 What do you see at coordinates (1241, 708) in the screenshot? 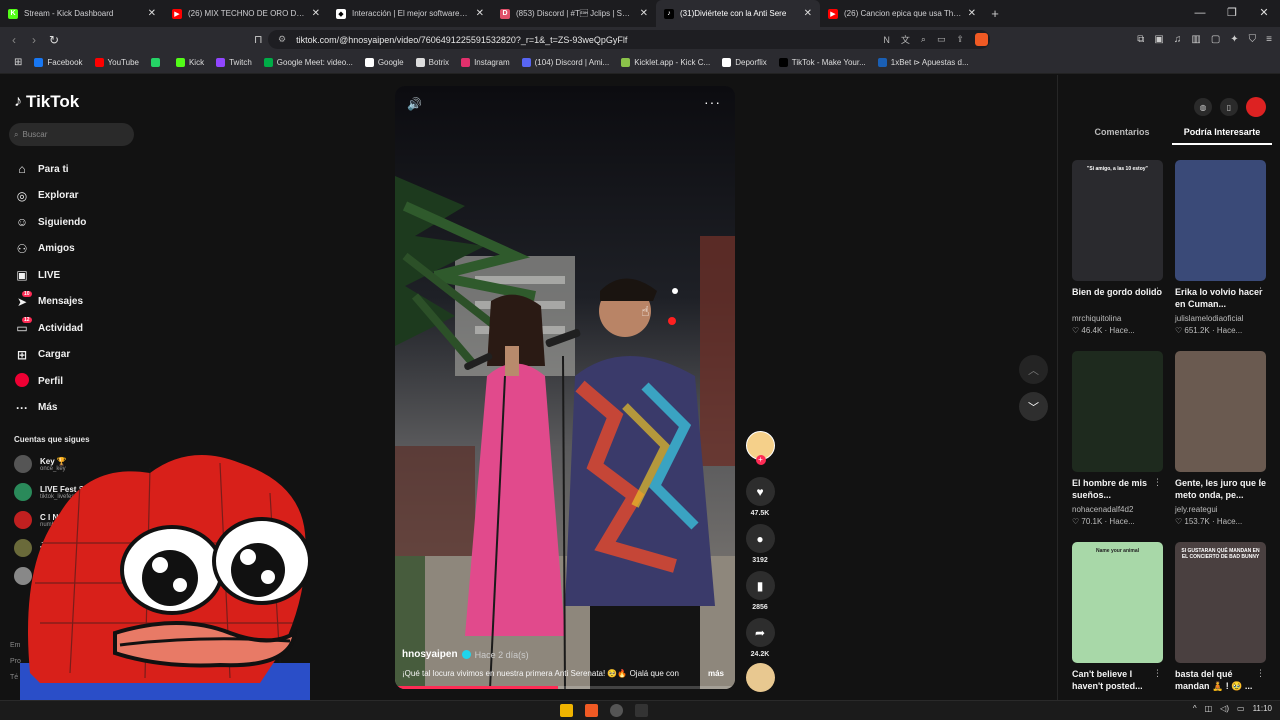
I see `battery-icon: ▭` at bounding box center [1241, 708].